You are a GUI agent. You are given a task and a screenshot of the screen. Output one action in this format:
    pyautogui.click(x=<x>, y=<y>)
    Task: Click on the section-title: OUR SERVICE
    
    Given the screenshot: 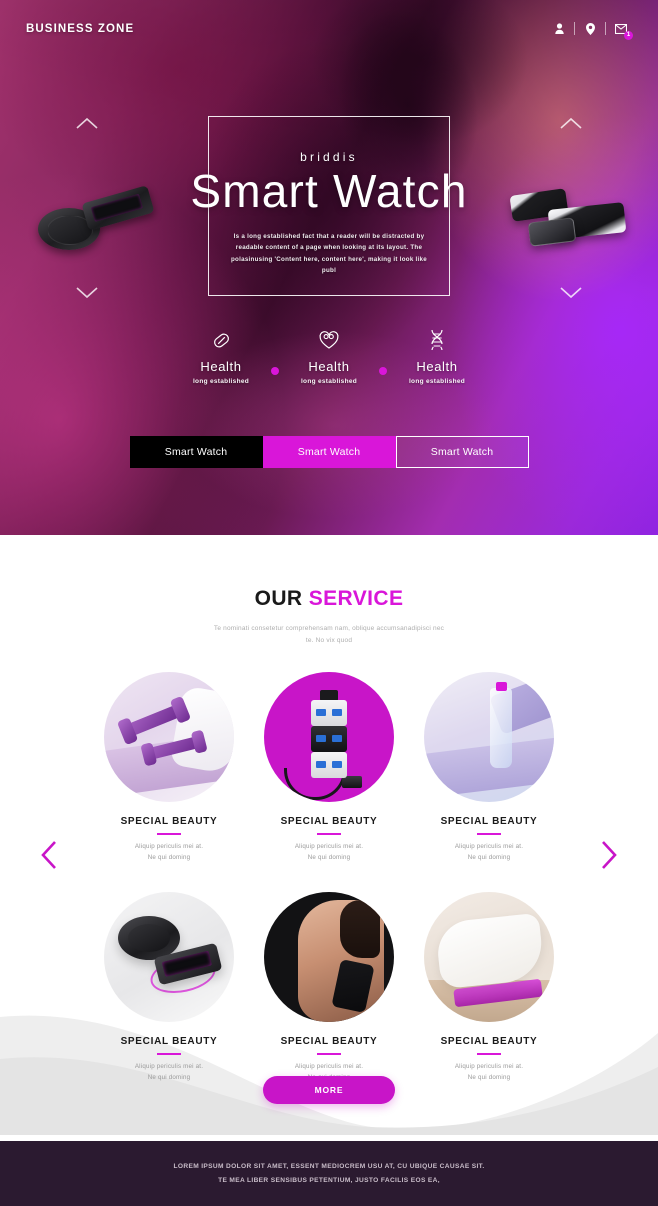 What is the action you would take?
    pyautogui.click(x=329, y=599)
    